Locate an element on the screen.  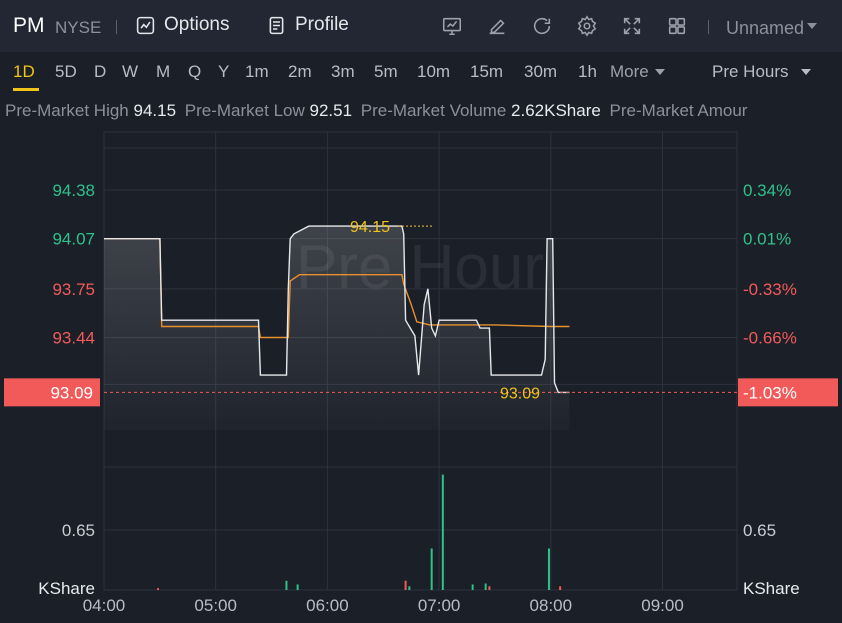
percent-tick-label: 0.01% is located at coordinates (767, 239).